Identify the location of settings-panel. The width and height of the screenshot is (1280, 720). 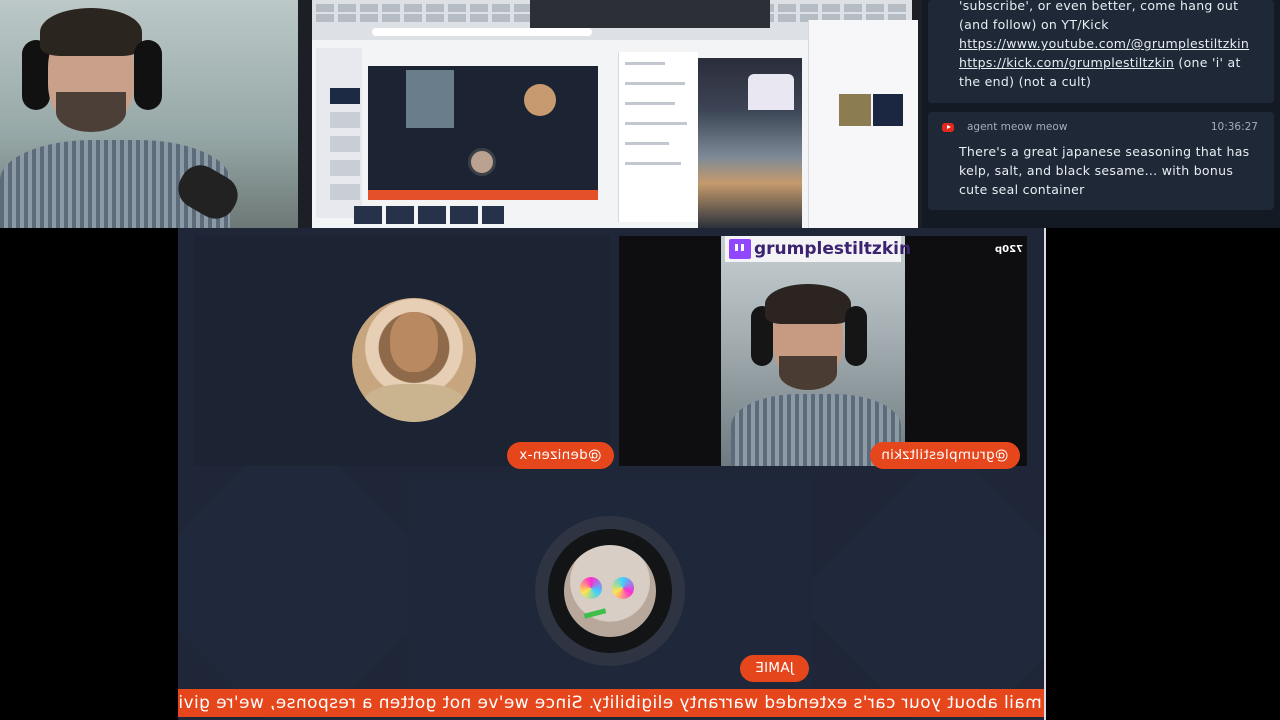
(658, 137).